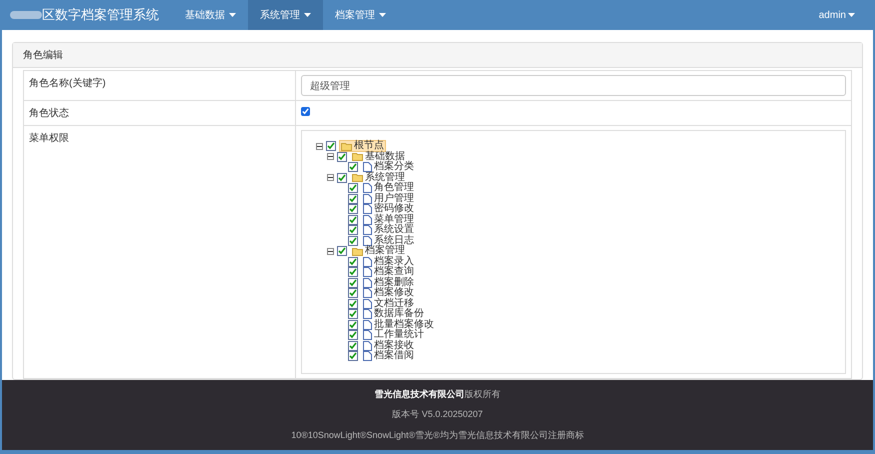 The image size is (875, 454). Describe the element at coordinates (573, 85) in the screenshot. I see `role-name-field: 超级管理` at that location.